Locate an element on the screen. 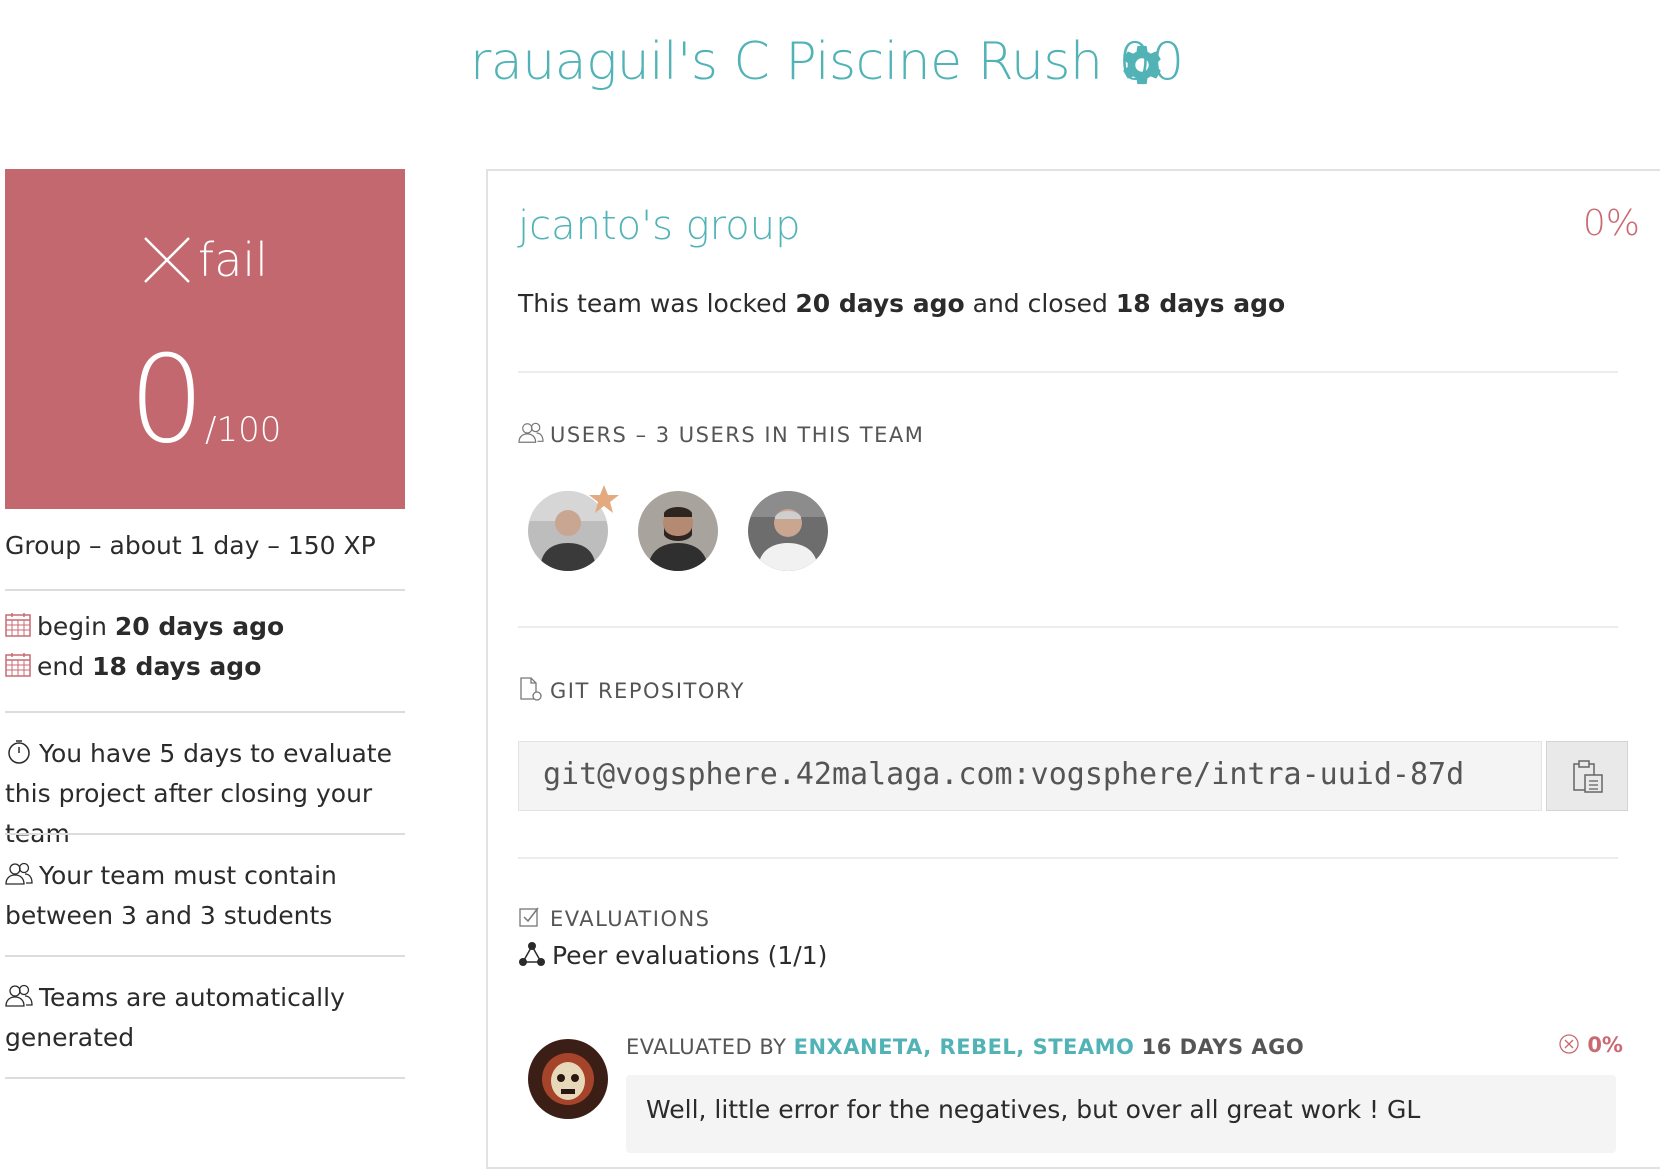 The image size is (1660, 1169). begin-label: begin is located at coordinates (72, 626).